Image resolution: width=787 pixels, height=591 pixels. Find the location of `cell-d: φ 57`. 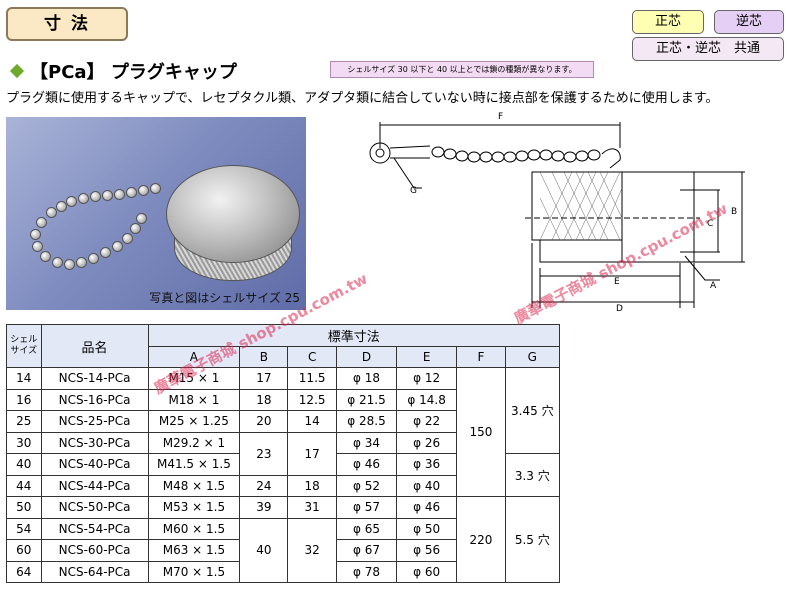

cell-d: φ 57 is located at coordinates (366, 507).